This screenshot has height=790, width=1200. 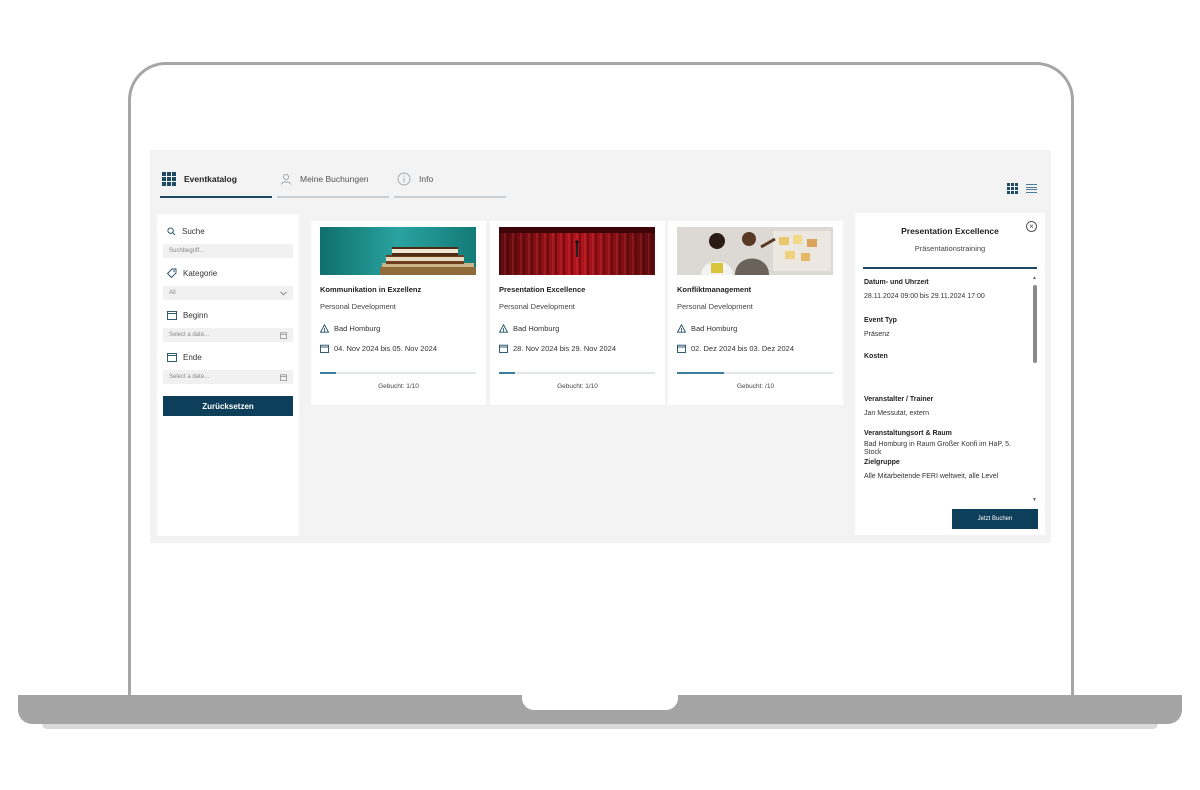 I want to click on cost-label: Kosten, so click(x=876, y=356).